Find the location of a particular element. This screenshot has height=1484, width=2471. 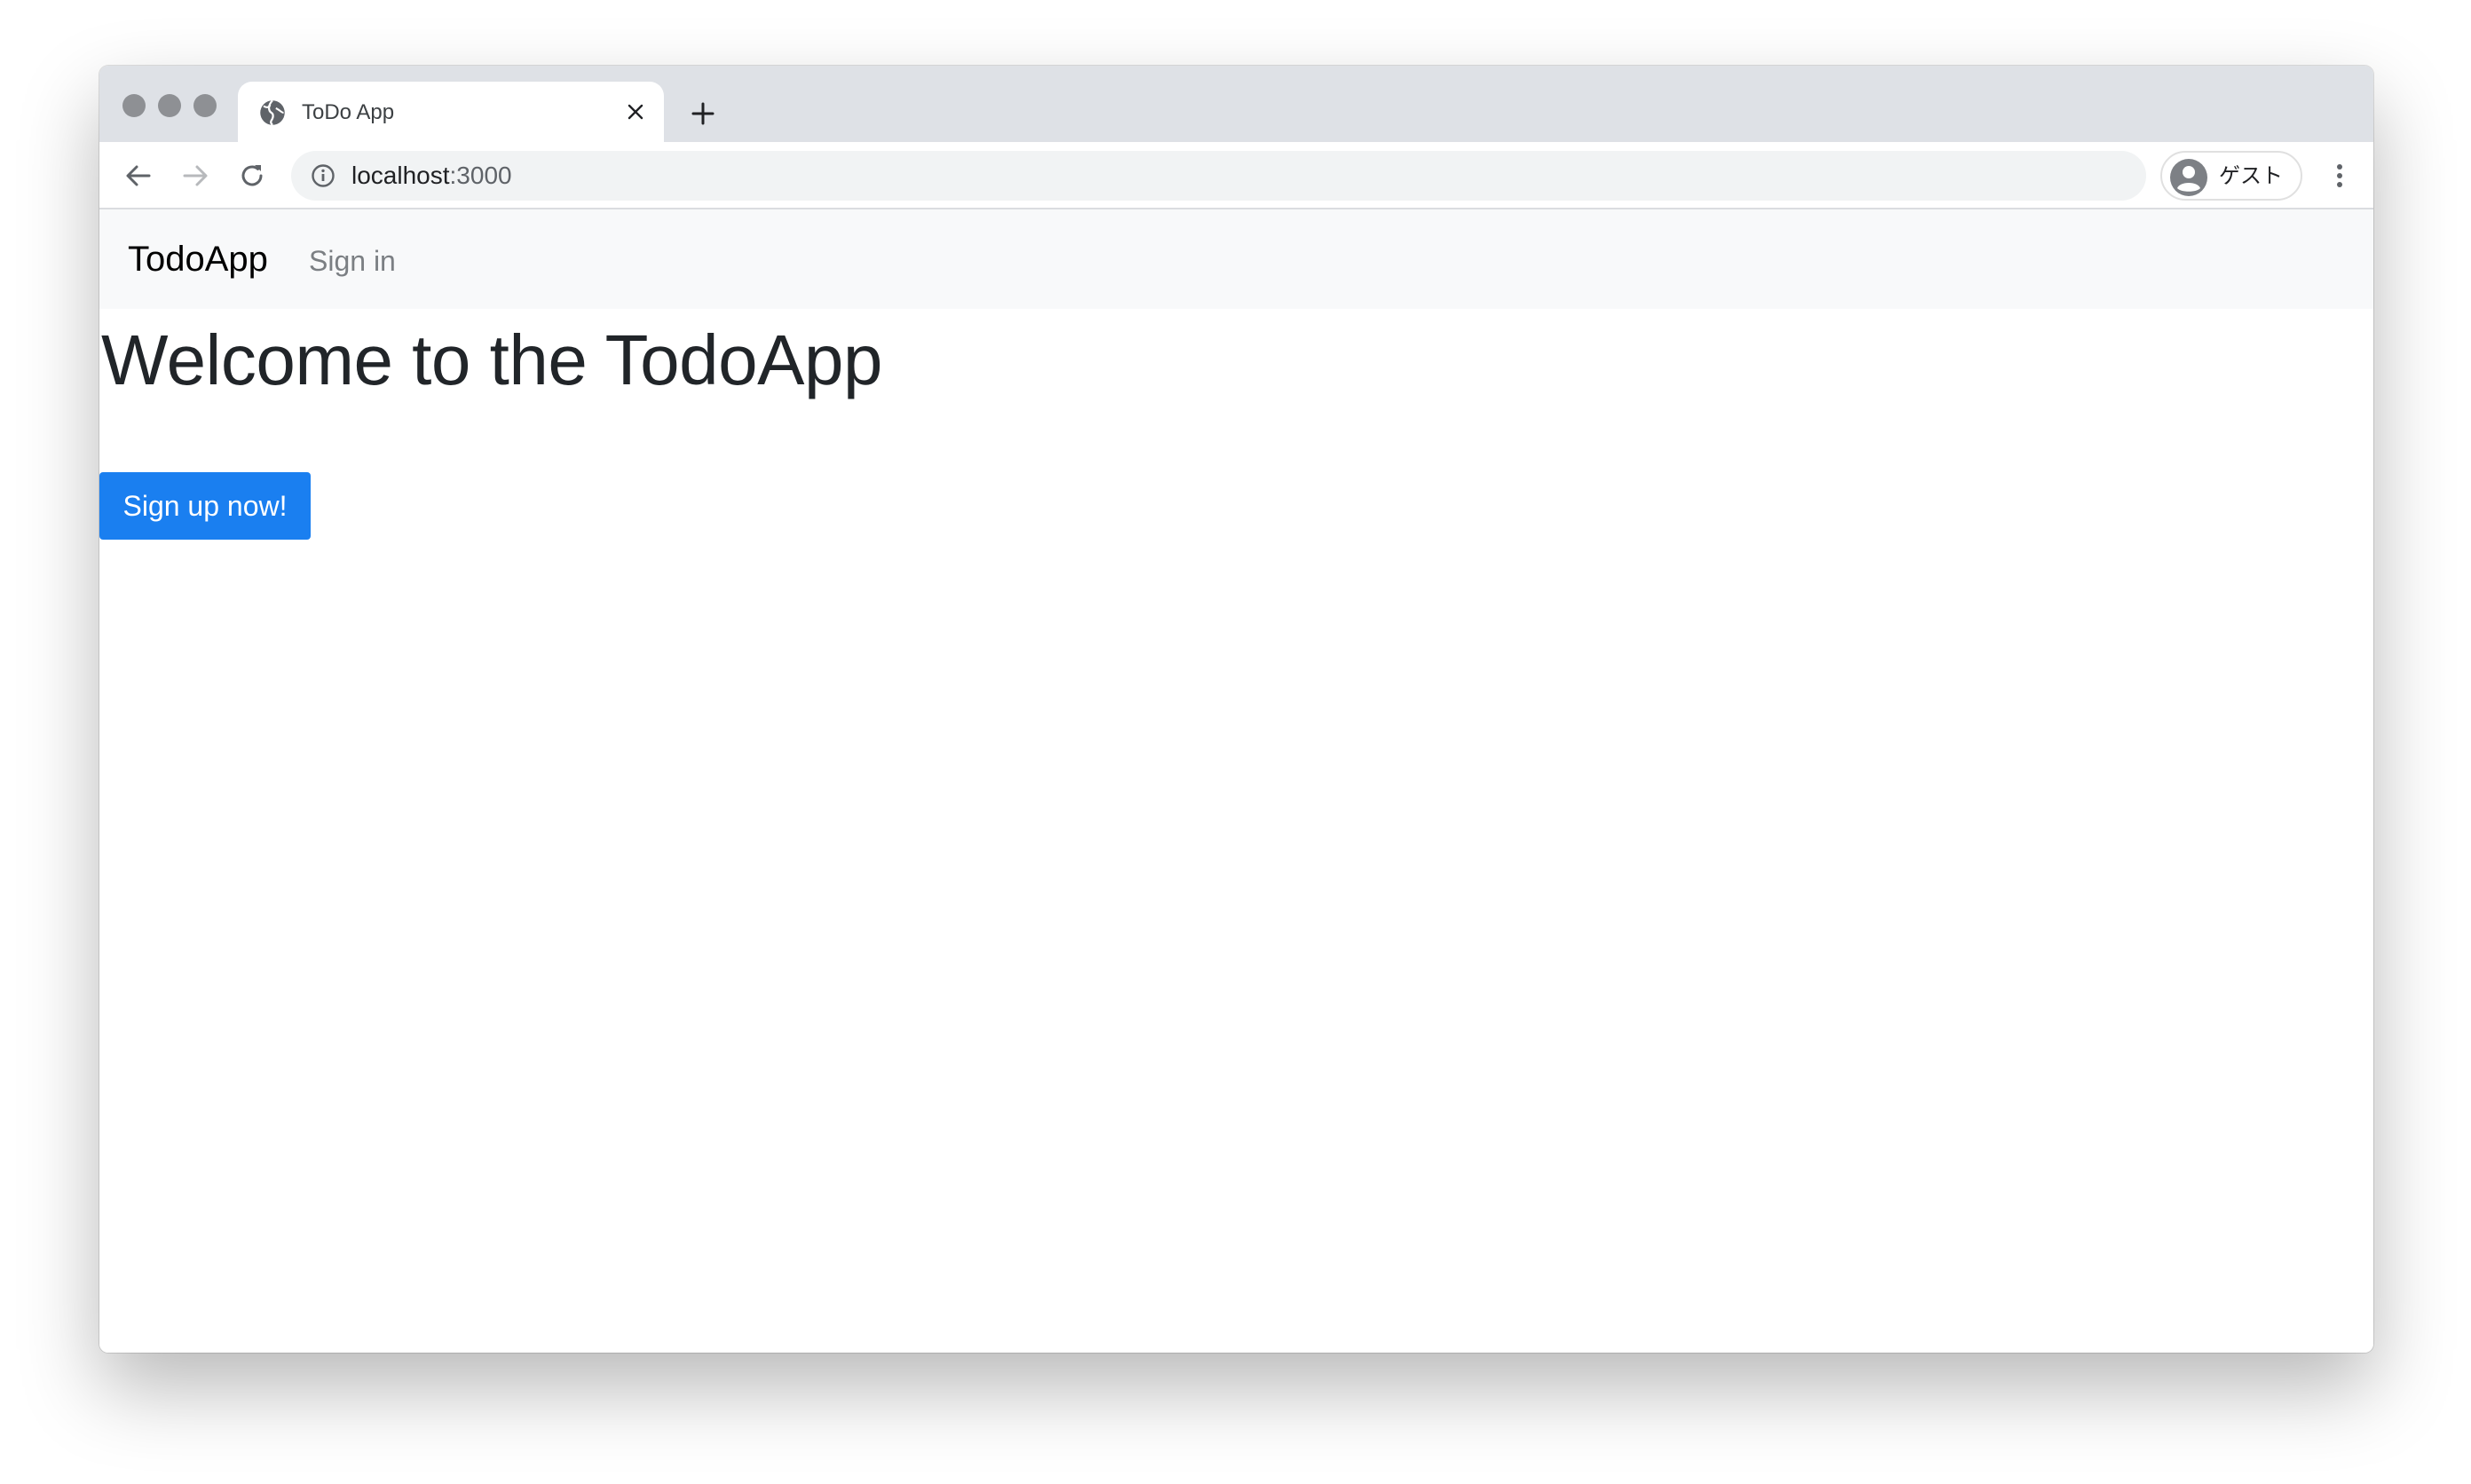

profile-button: ゲスト is located at coordinates (2231, 176).